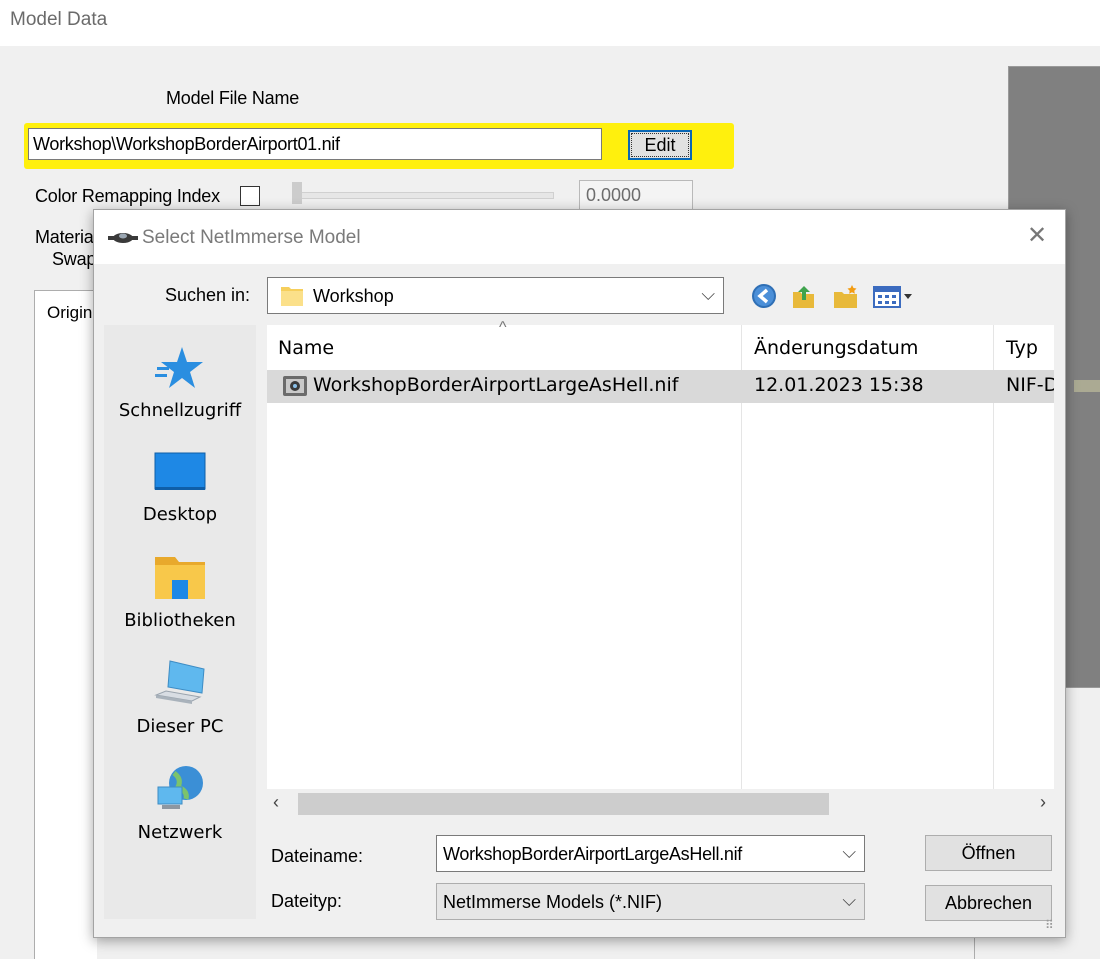 The height and width of the screenshot is (959, 1100). I want to click on scroll-right-icon: ›, so click(1043, 802).